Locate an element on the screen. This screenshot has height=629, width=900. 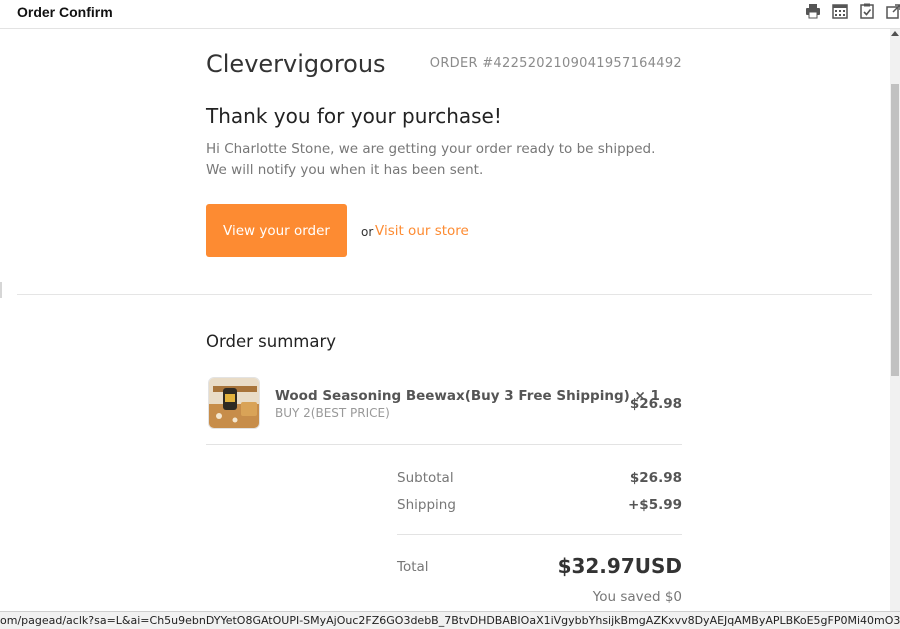
view-order-button-label: View your order is located at coordinates (276, 230).